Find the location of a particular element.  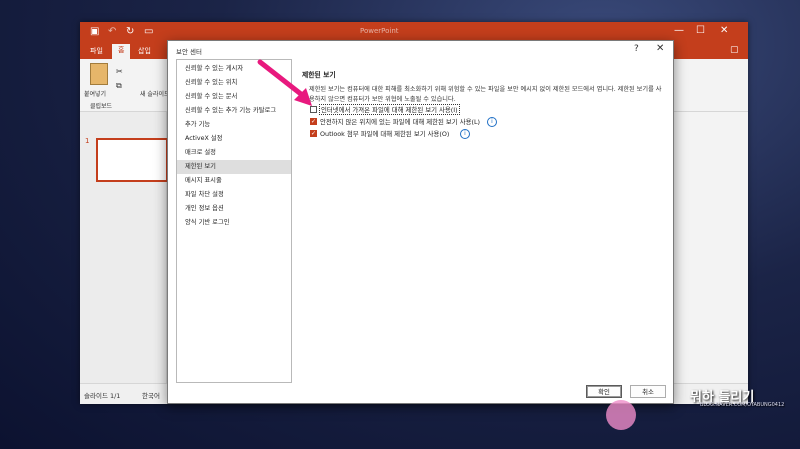

nav-protected-view: 제한된 보기 is located at coordinates (234, 167).